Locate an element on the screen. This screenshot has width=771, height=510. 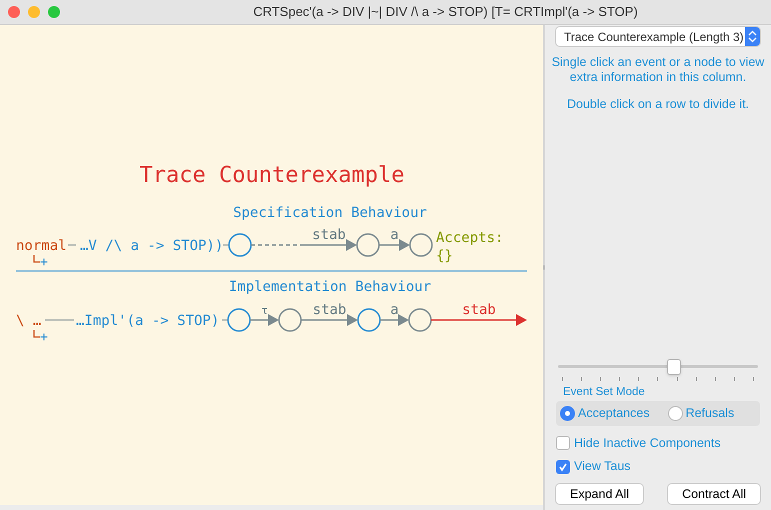
result-title: Accepts: is located at coordinates (470, 238).